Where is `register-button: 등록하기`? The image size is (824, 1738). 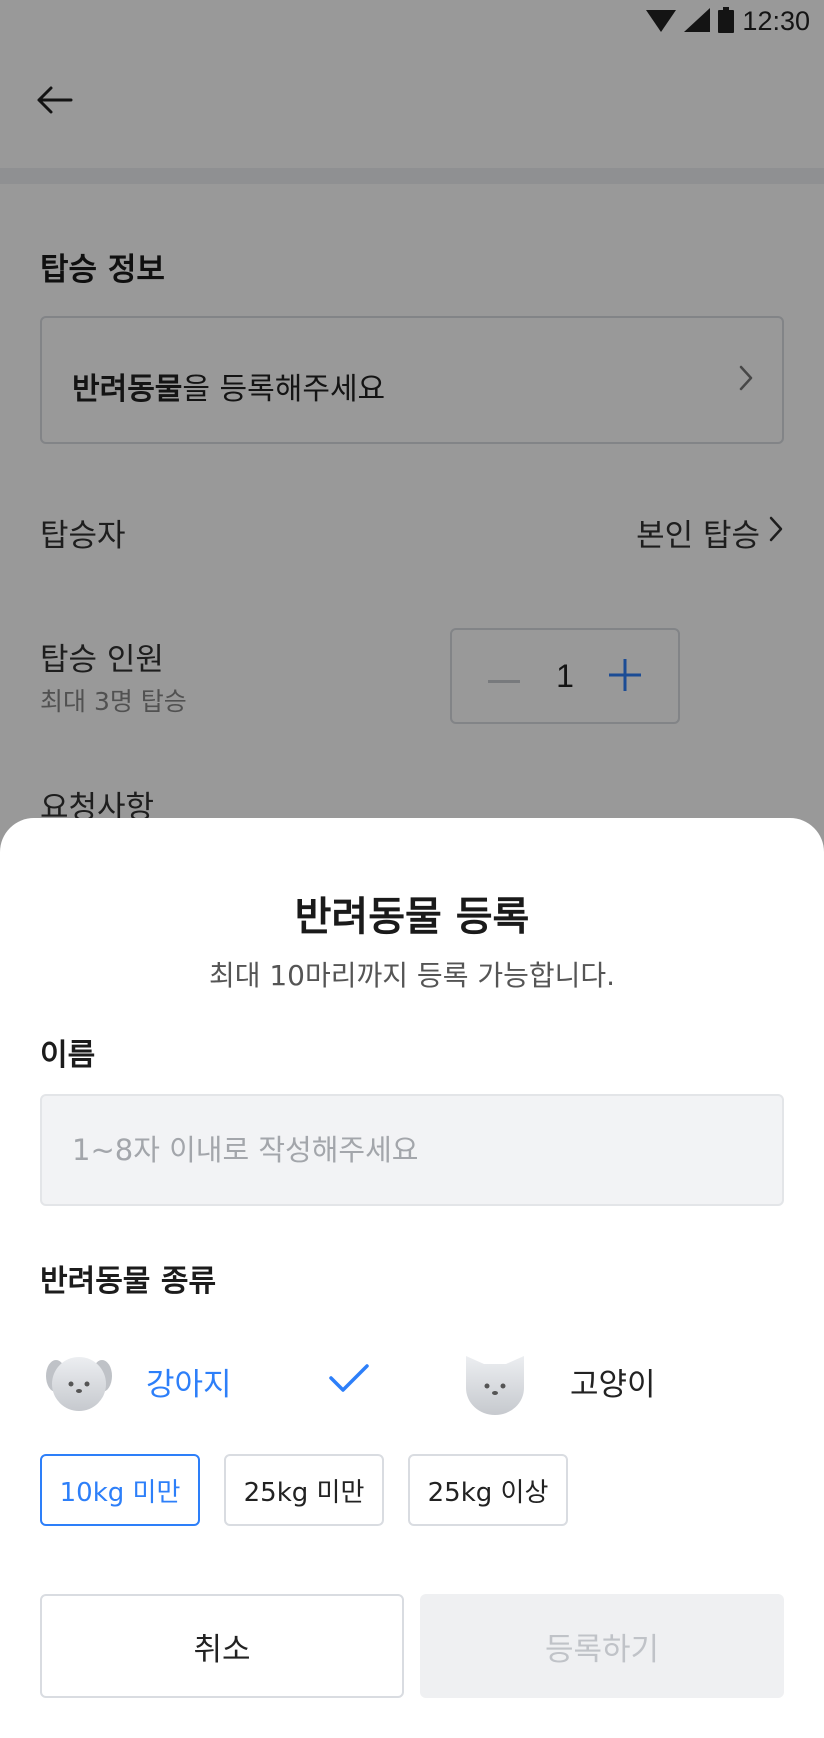 register-button: 등록하기 is located at coordinates (602, 1646).